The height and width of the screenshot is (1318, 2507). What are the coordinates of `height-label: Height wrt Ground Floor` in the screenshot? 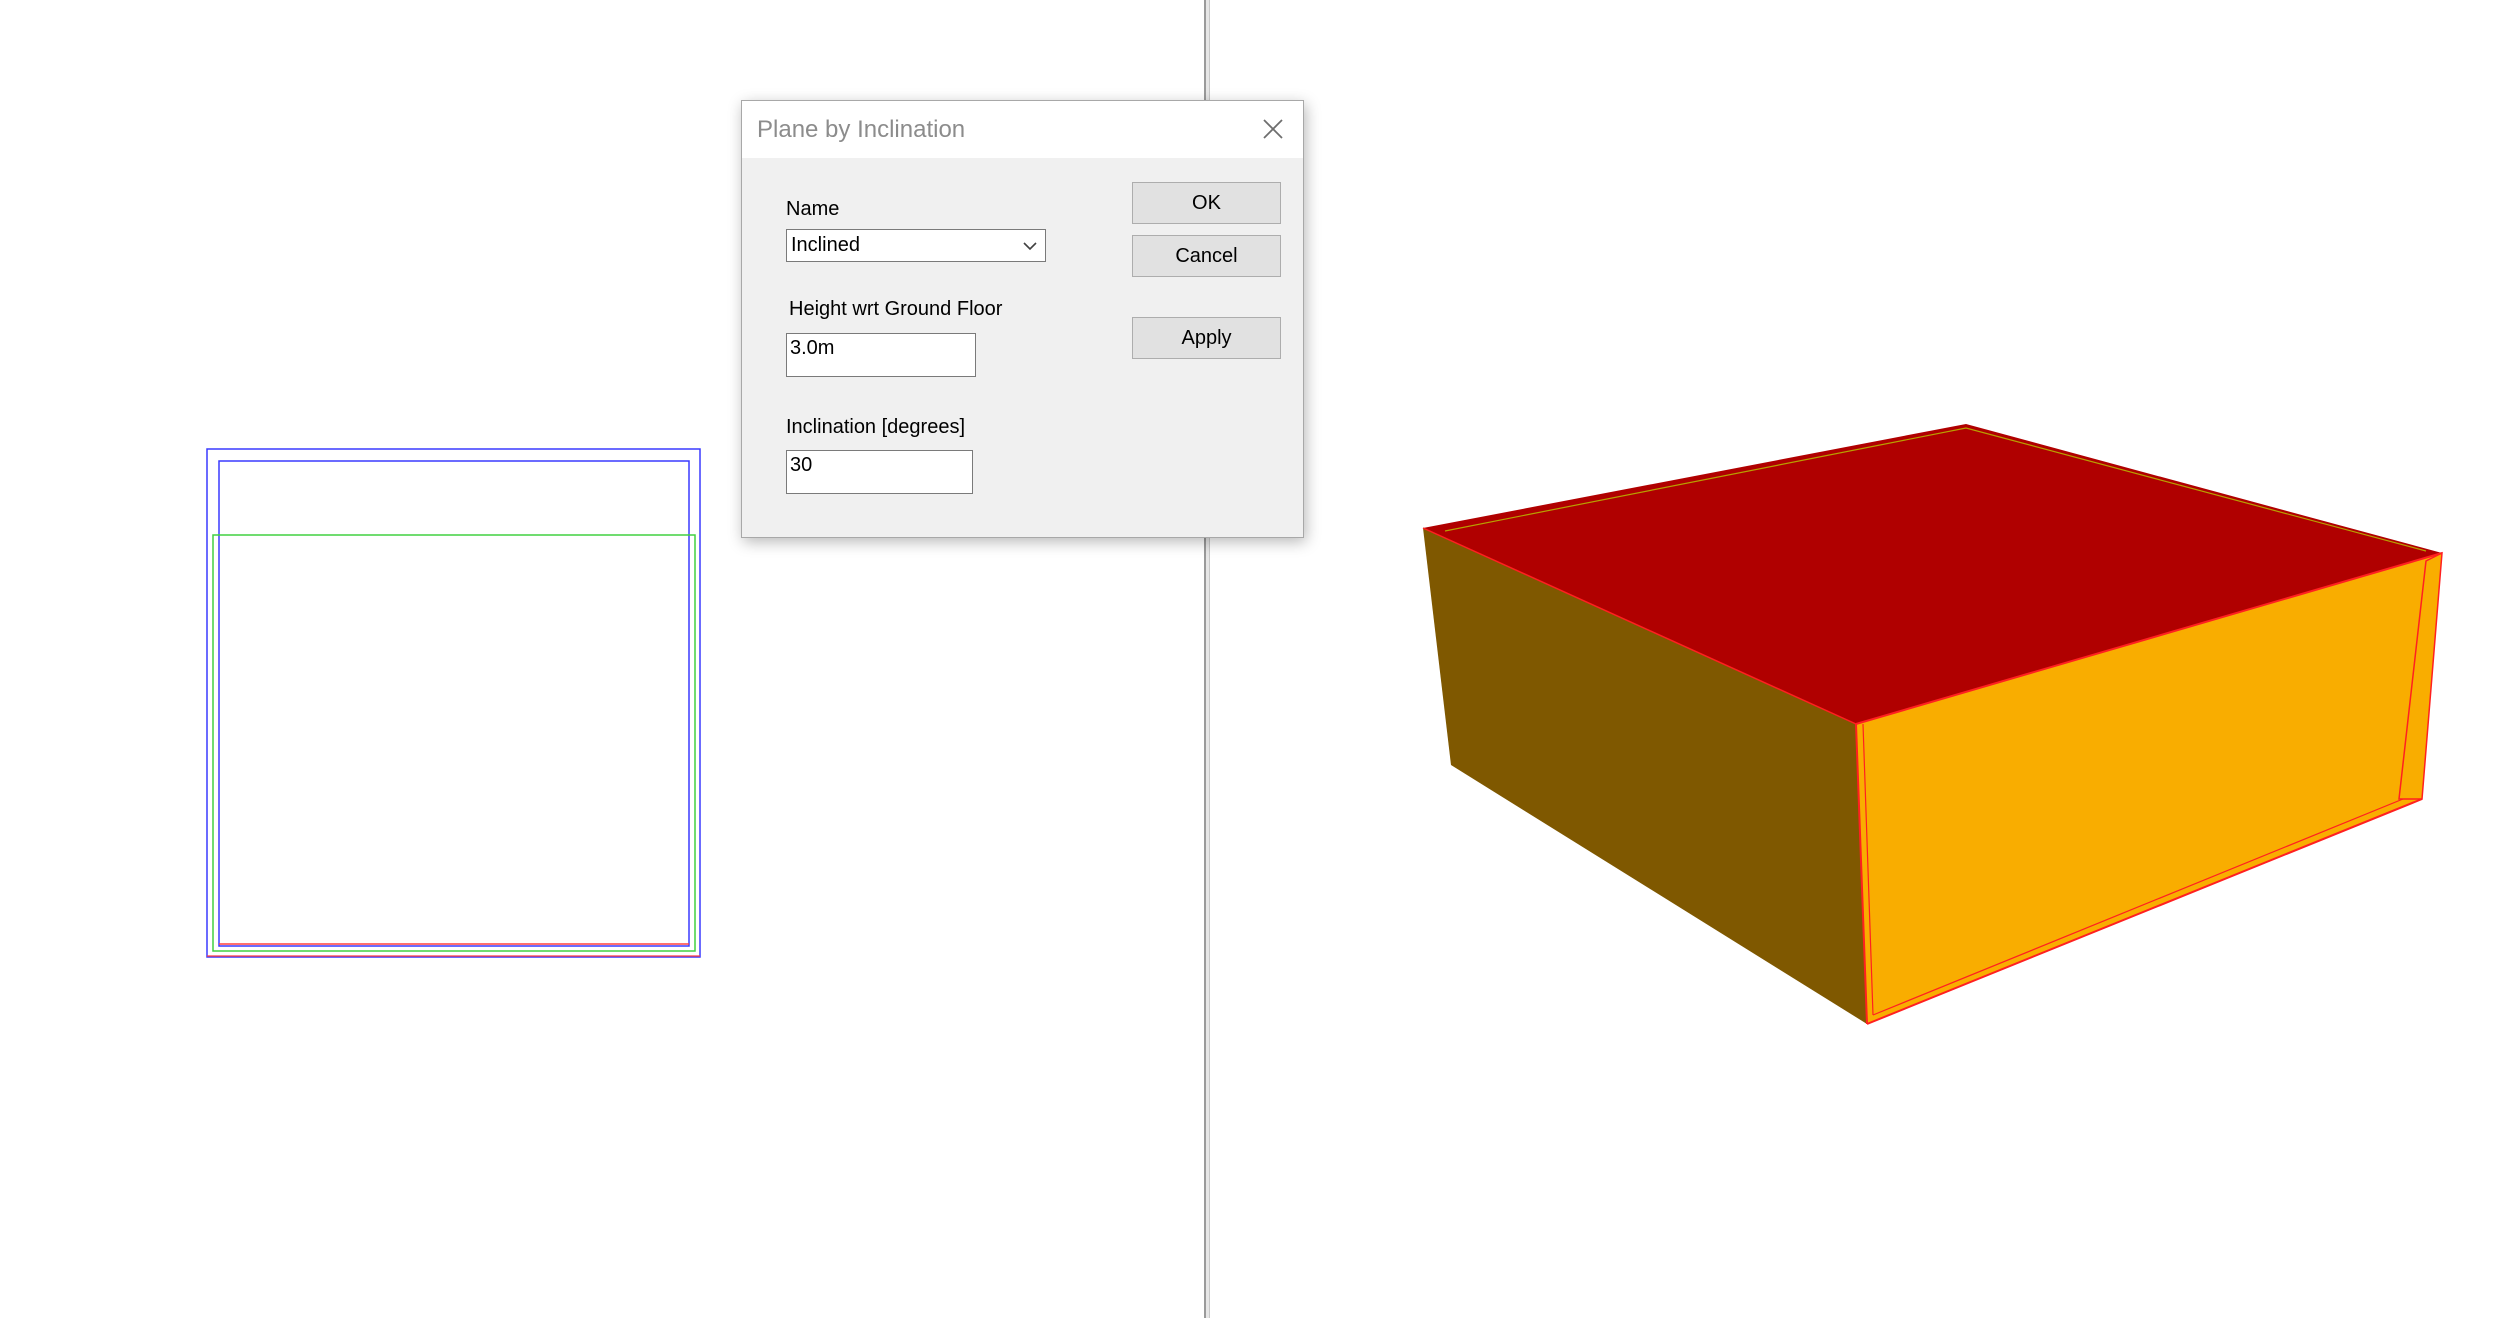 It's located at (896, 309).